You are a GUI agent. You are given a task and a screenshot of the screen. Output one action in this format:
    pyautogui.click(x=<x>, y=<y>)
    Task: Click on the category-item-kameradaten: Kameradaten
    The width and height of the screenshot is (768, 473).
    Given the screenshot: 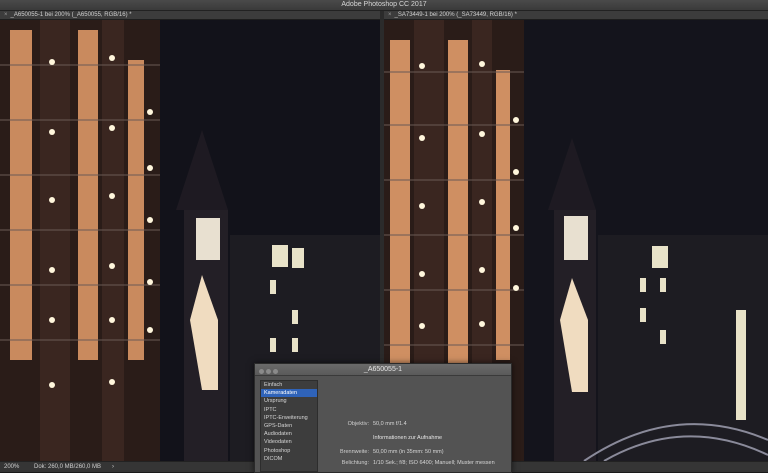 What is the action you would take?
    pyautogui.click(x=289, y=393)
    